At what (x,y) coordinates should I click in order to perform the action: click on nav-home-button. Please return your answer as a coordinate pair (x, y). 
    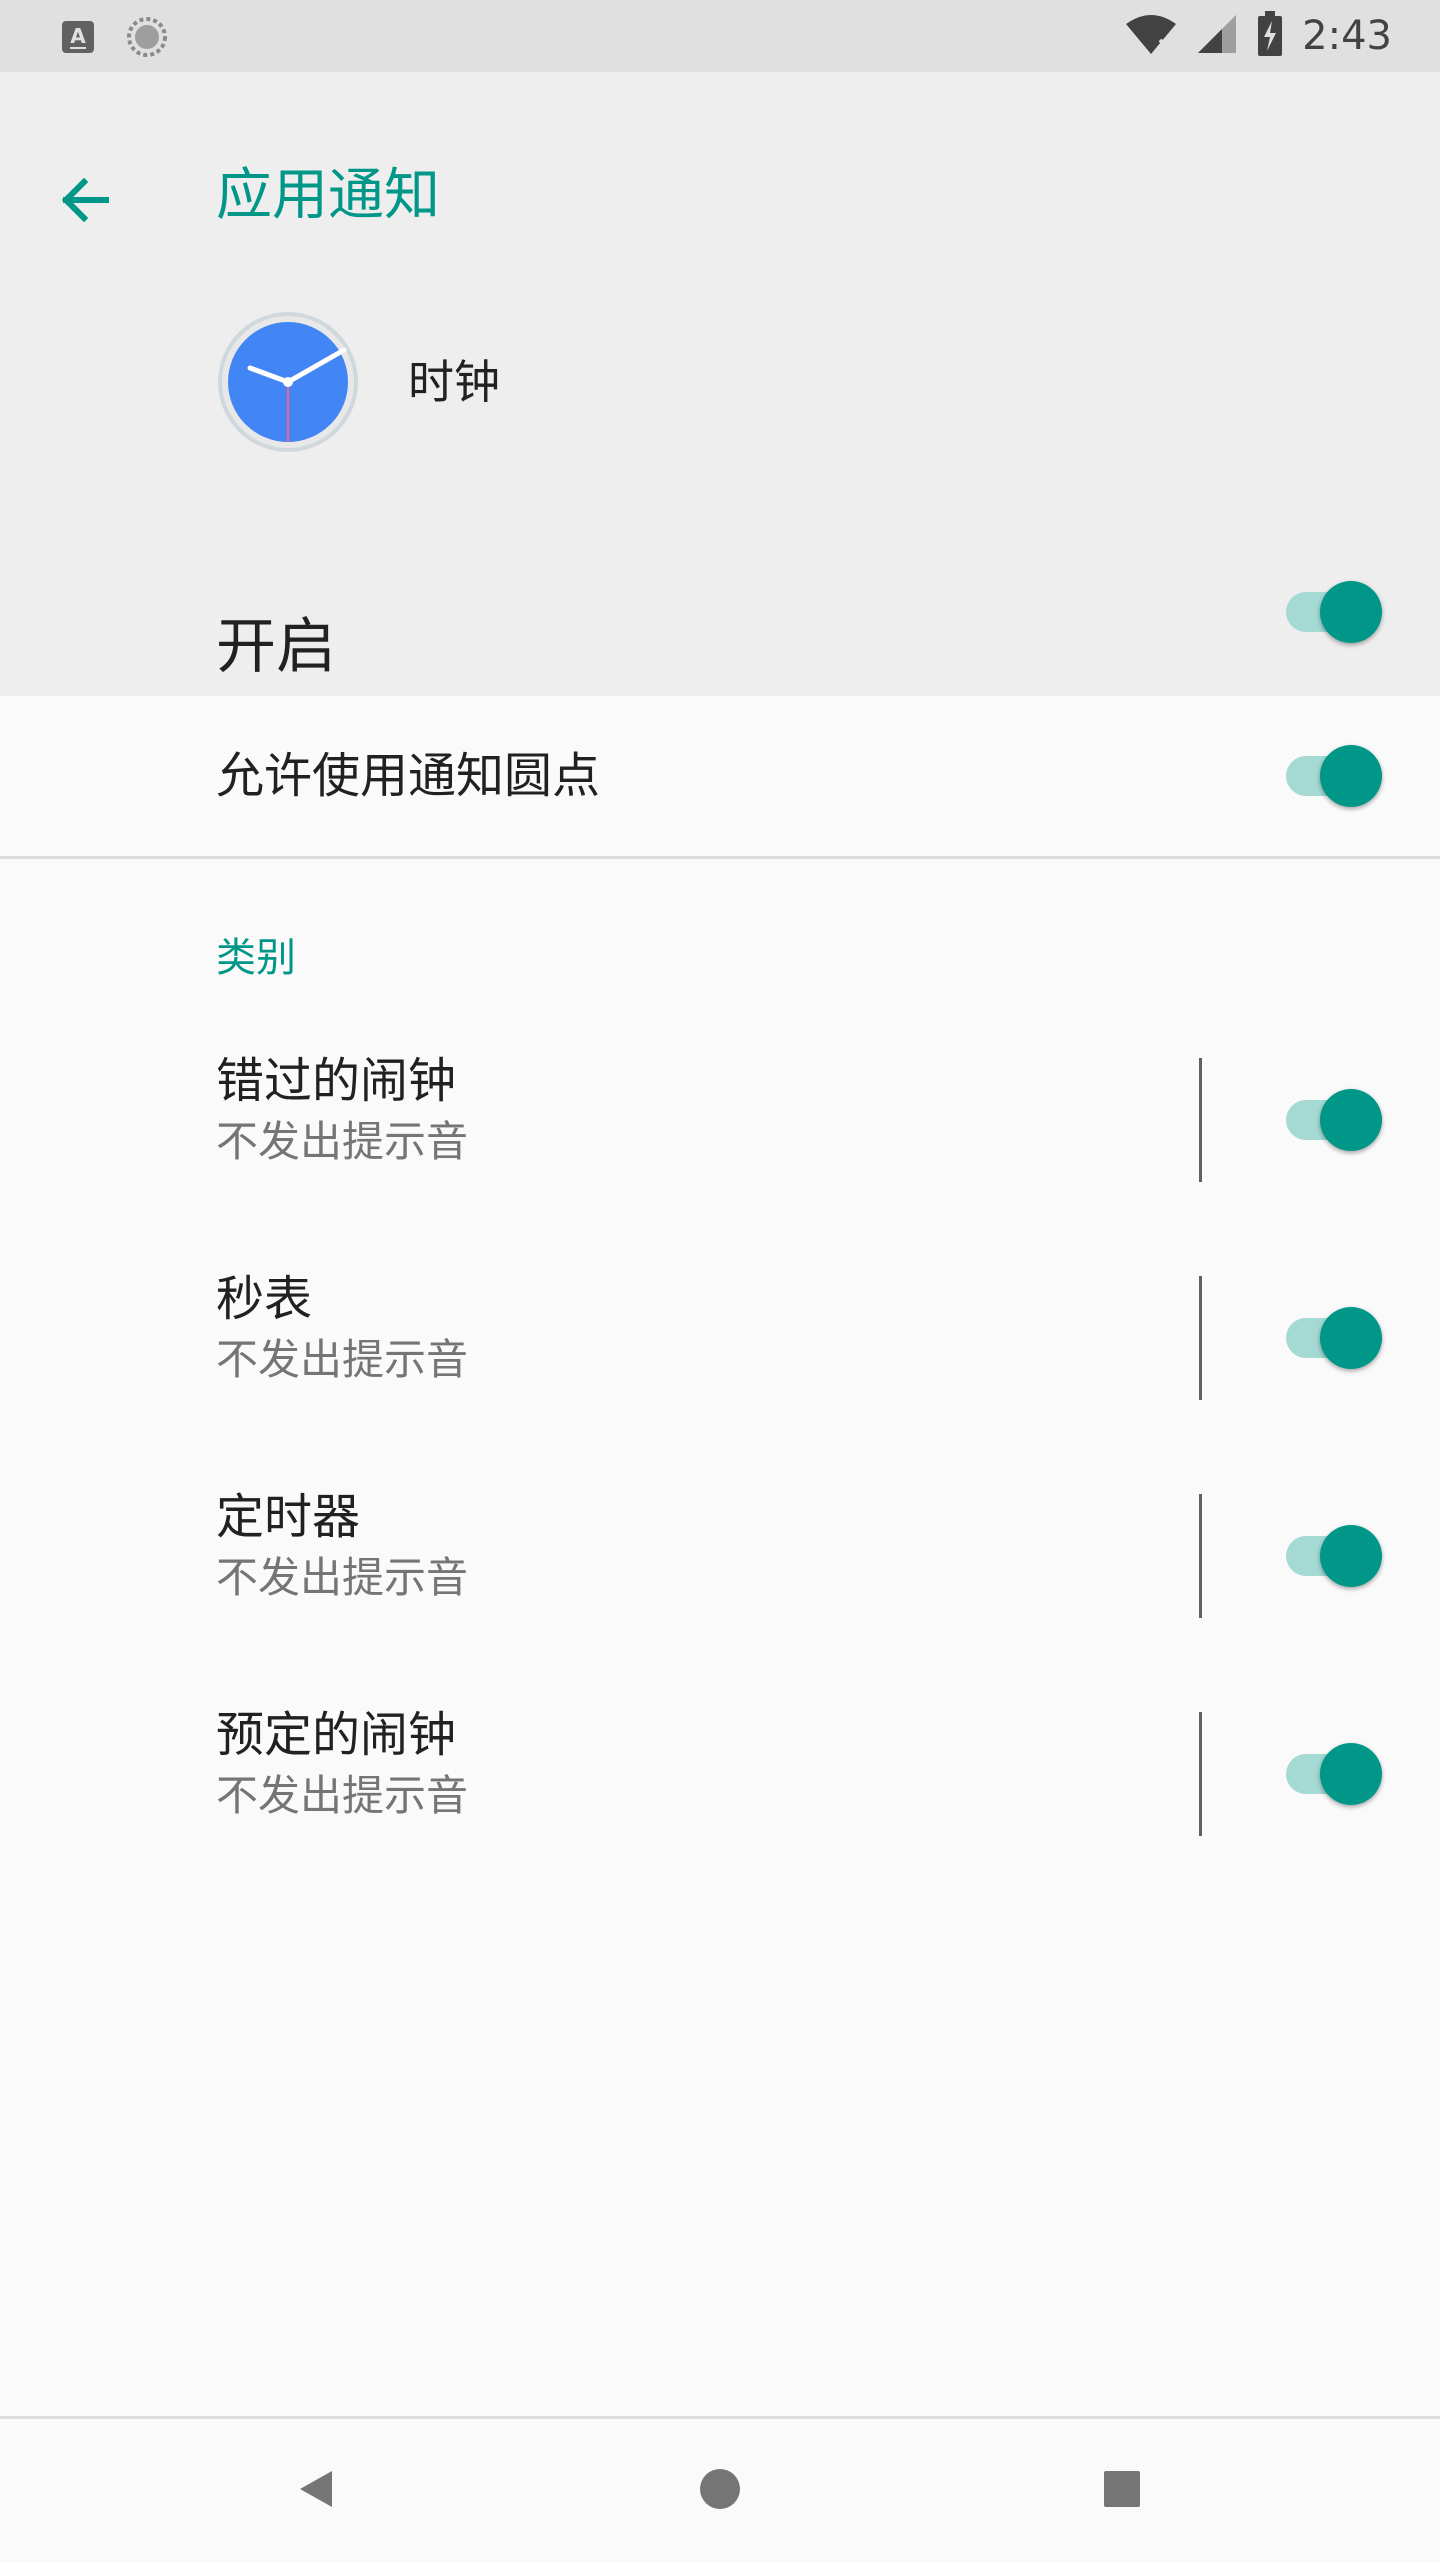
    Looking at the image, I should click on (720, 2491).